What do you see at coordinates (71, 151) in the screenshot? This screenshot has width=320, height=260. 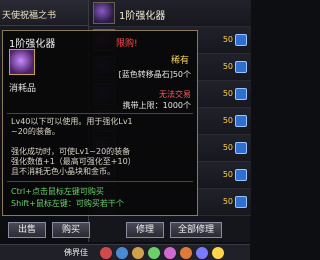 I see `description-line: 强化成功时，可使Lv1~20的装备` at bounding box center [71, 151].